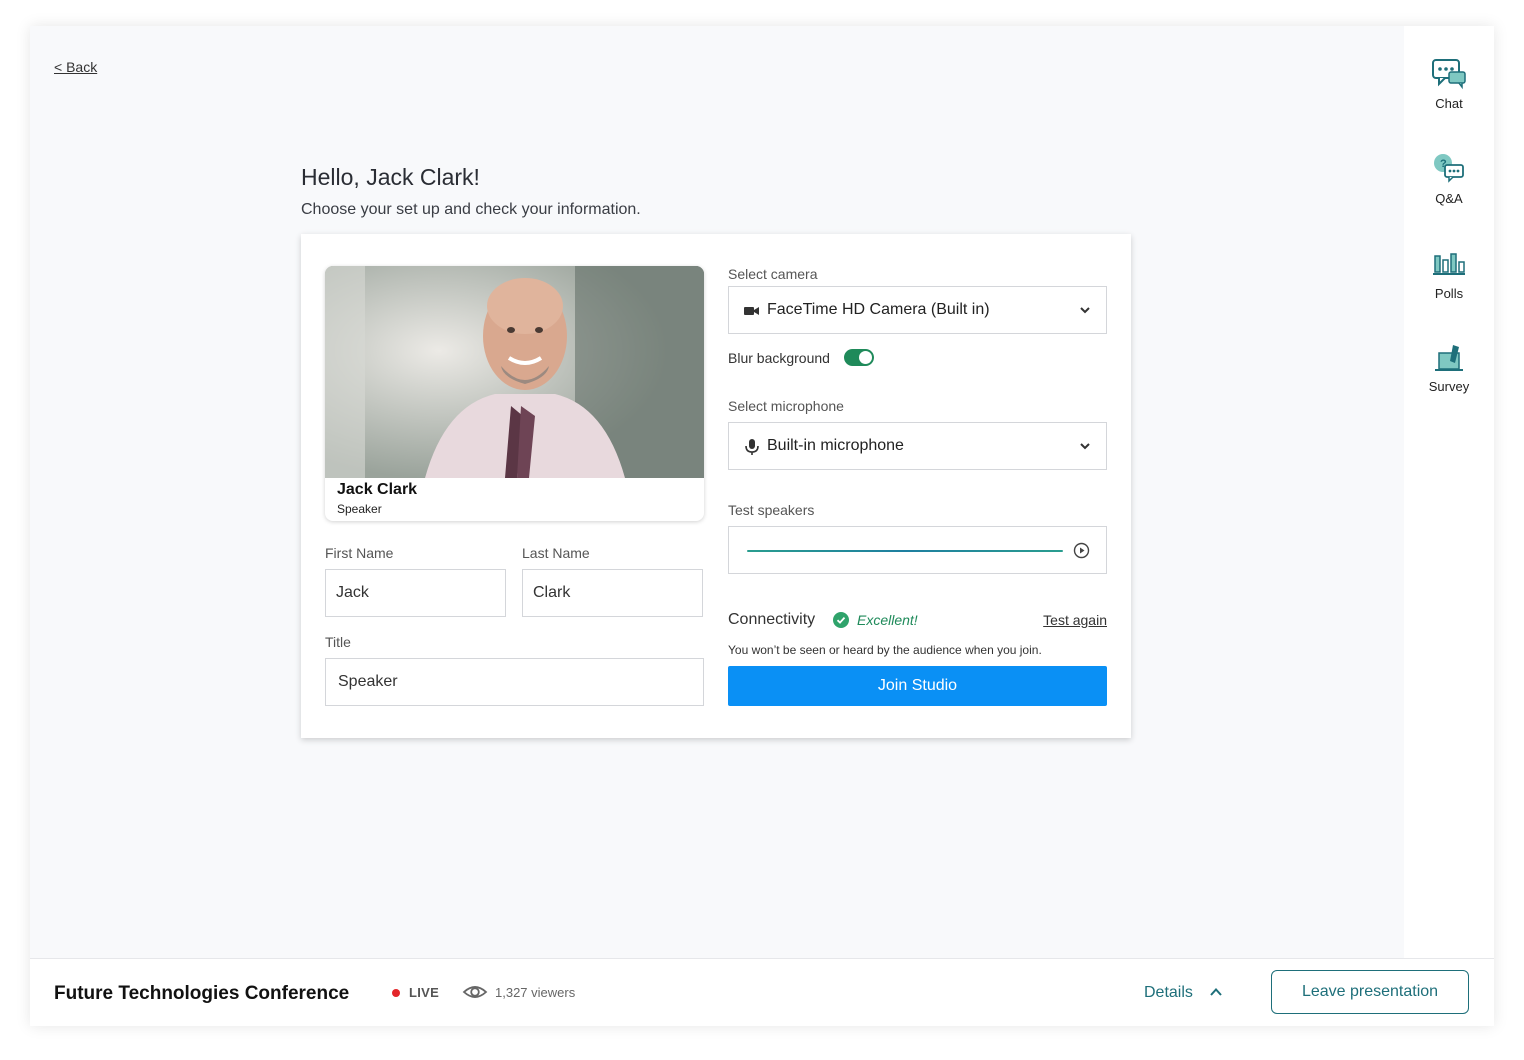  What do you see at coordinates (1168, 993) in the screenshot?
I see `details-toggle: Details` at bounding box center [1168, 993].